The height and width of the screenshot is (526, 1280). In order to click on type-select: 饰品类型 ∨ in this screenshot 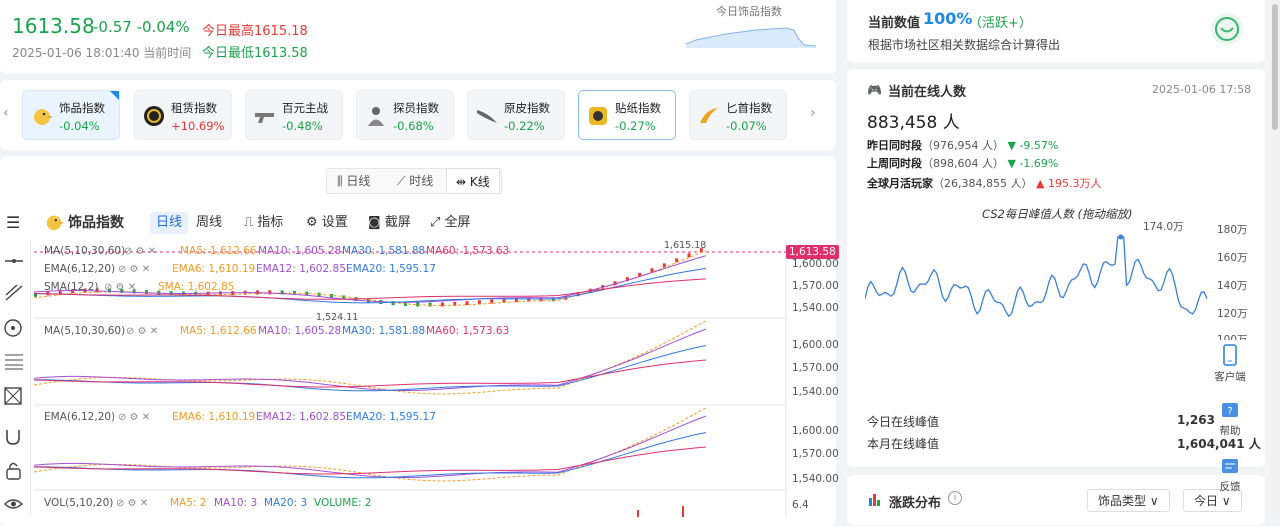, I will do `click(1128, 500)`.